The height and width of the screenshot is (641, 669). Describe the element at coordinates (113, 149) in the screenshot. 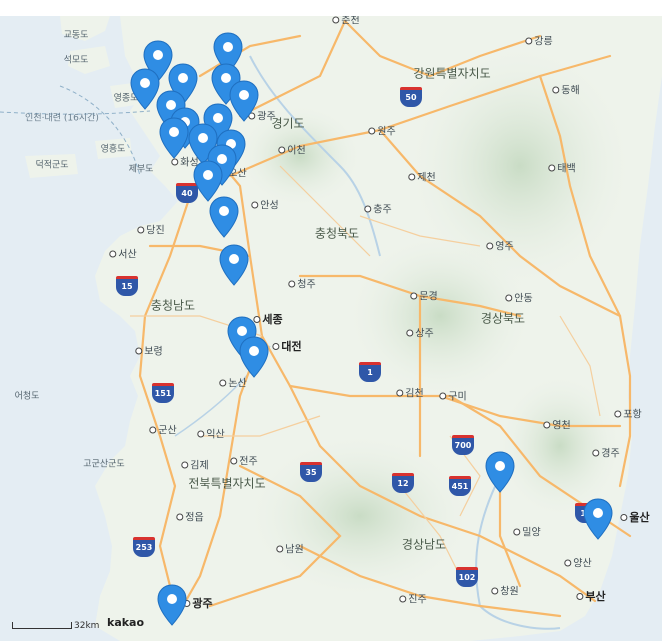

I see `place-label: 영흥도` at that location.